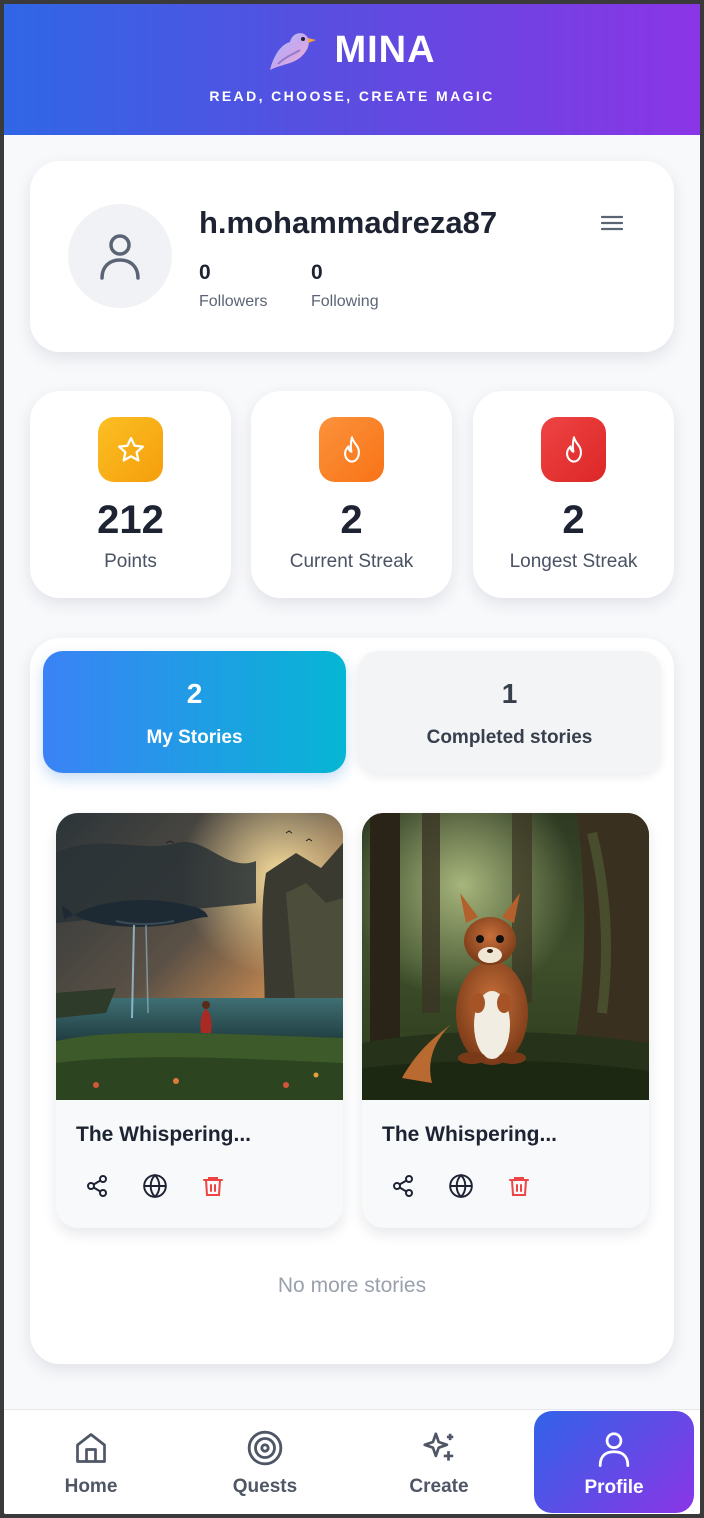 This screenshot has height=1518, width=704. Describe the element at coordinates (351, 494) in the screenshot. I see `stat-card-current-streak: 2 Current Streak` at that location.